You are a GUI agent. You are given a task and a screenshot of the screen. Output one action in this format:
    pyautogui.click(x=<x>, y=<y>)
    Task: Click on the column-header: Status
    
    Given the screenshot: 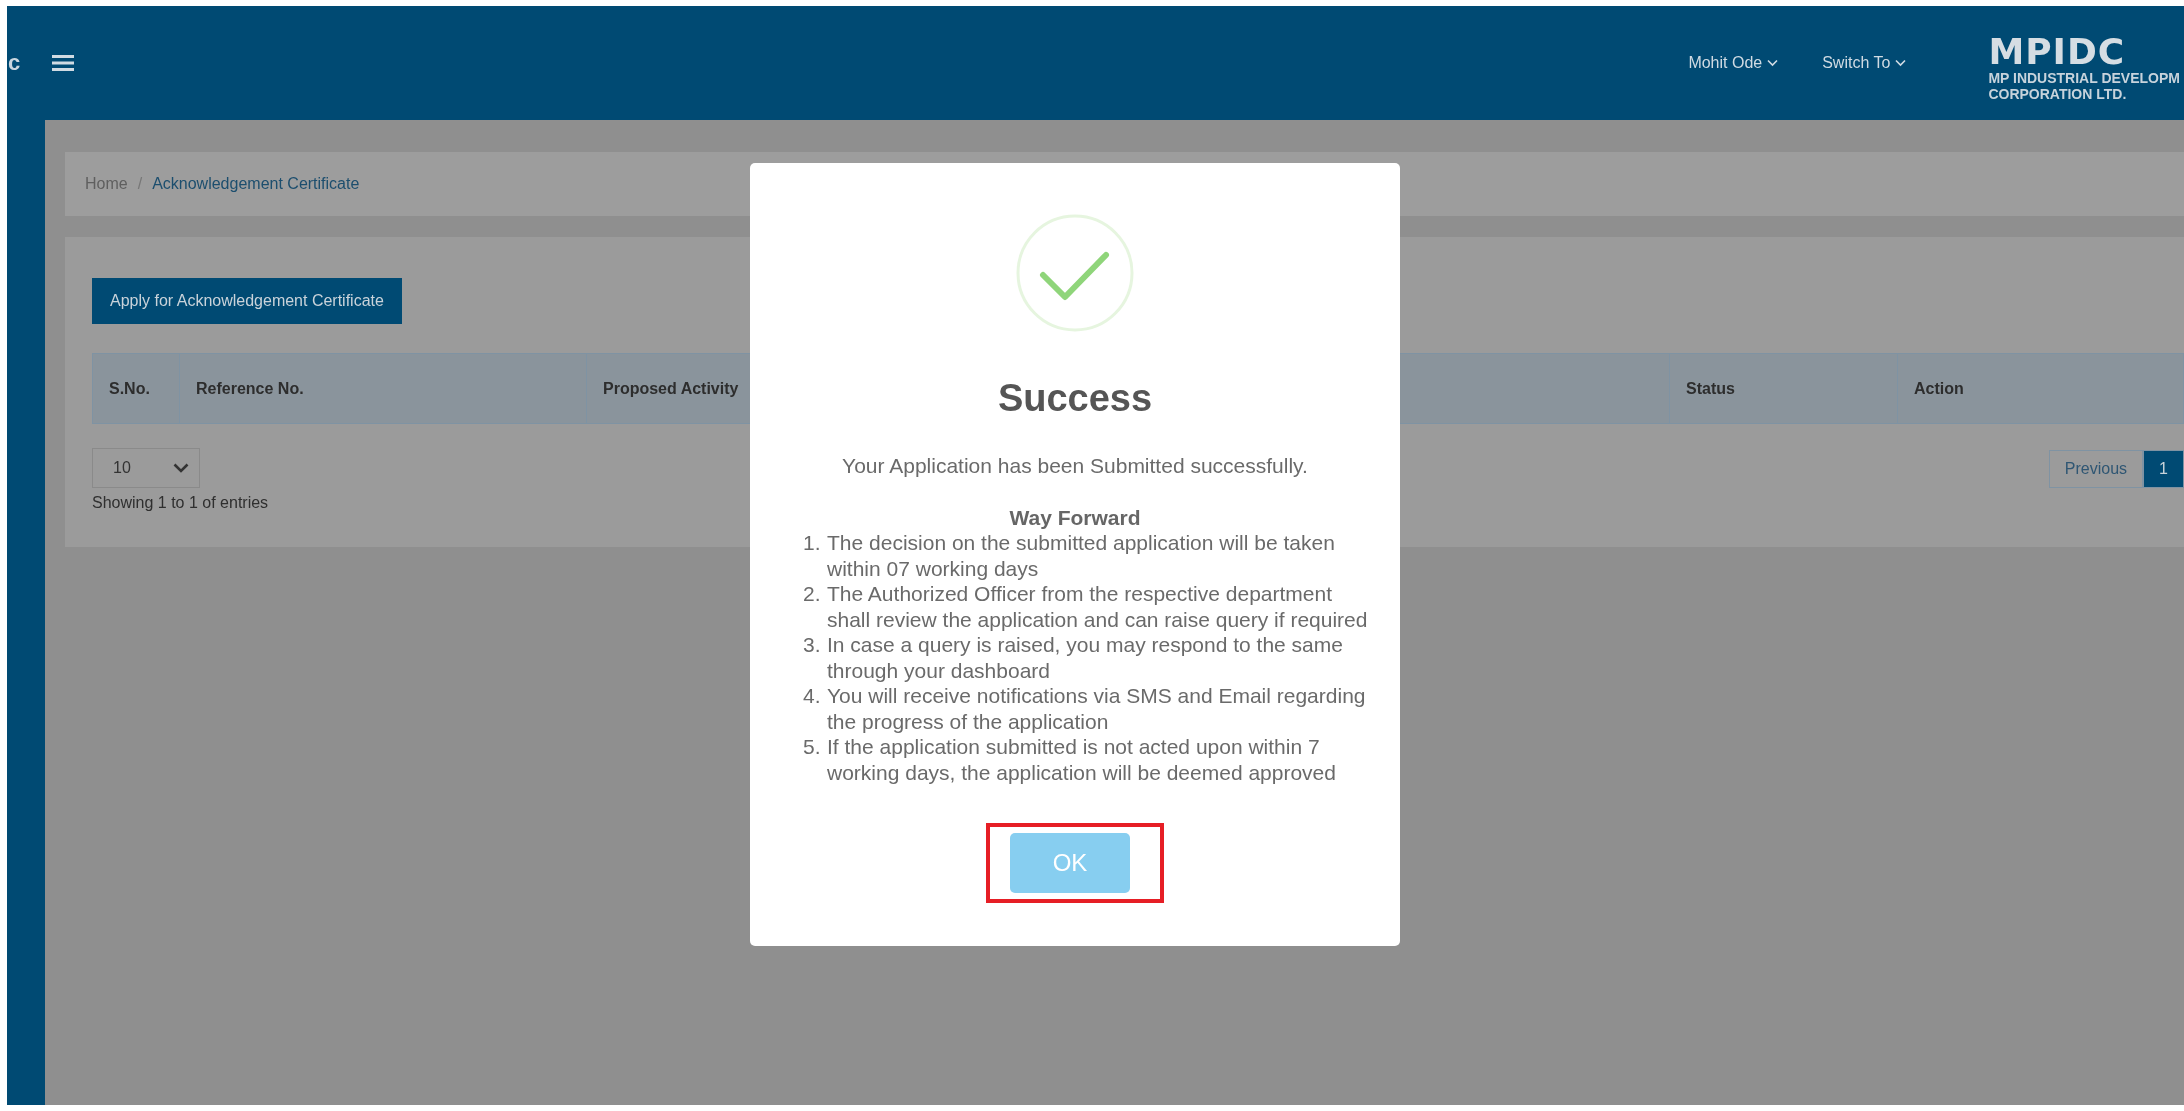 What is the action you would take?
    pyautogui.click(x=1783, y=388)
    